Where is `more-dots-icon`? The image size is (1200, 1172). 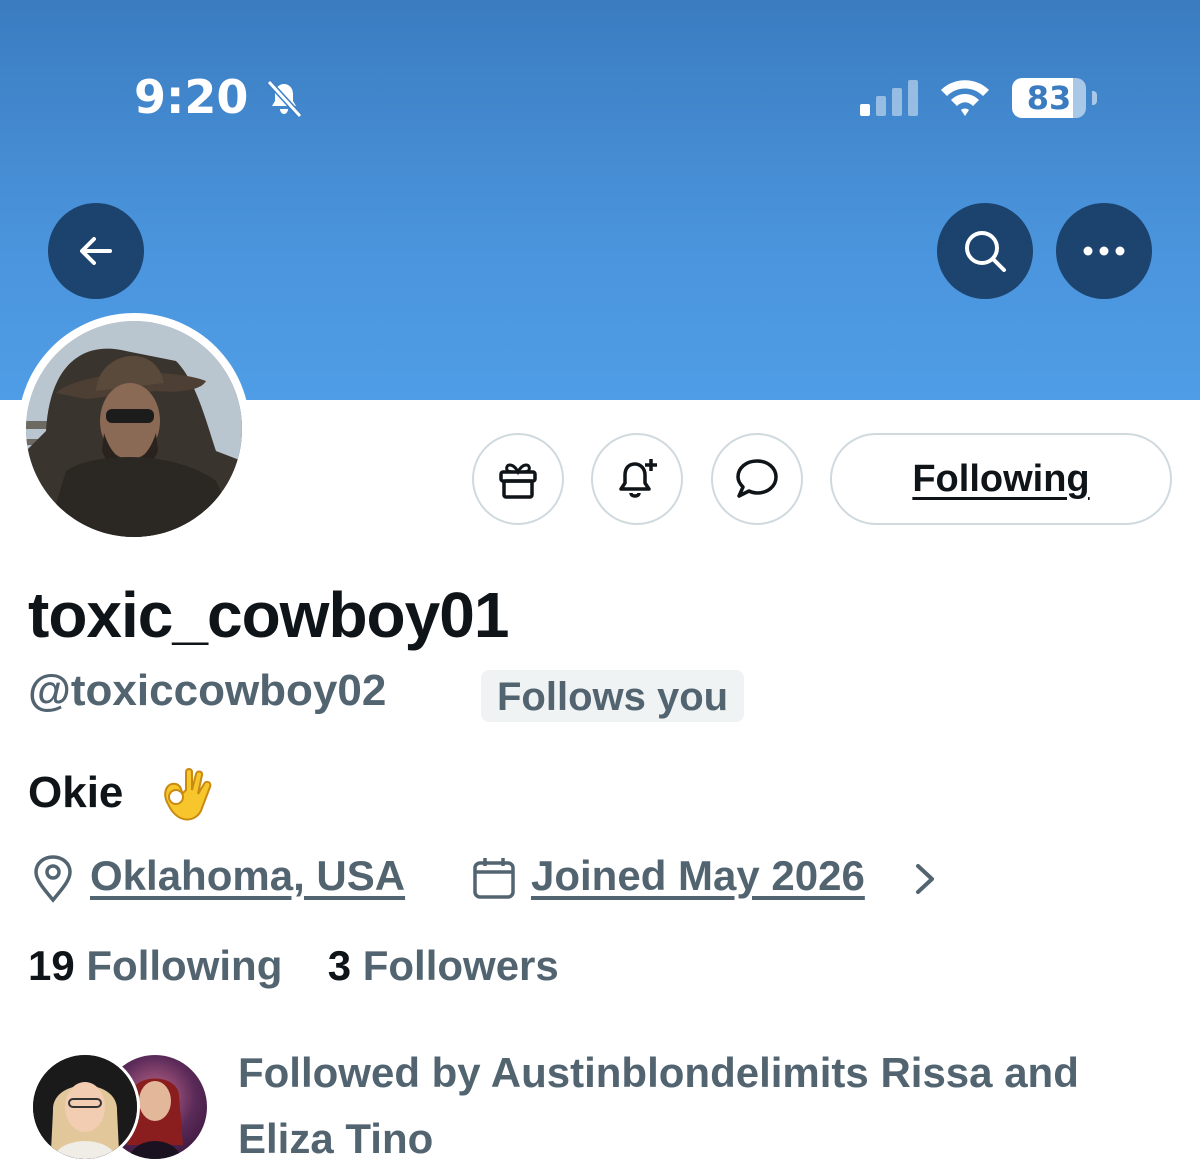 more-dots-icon is located at coordinates (1104, 251).